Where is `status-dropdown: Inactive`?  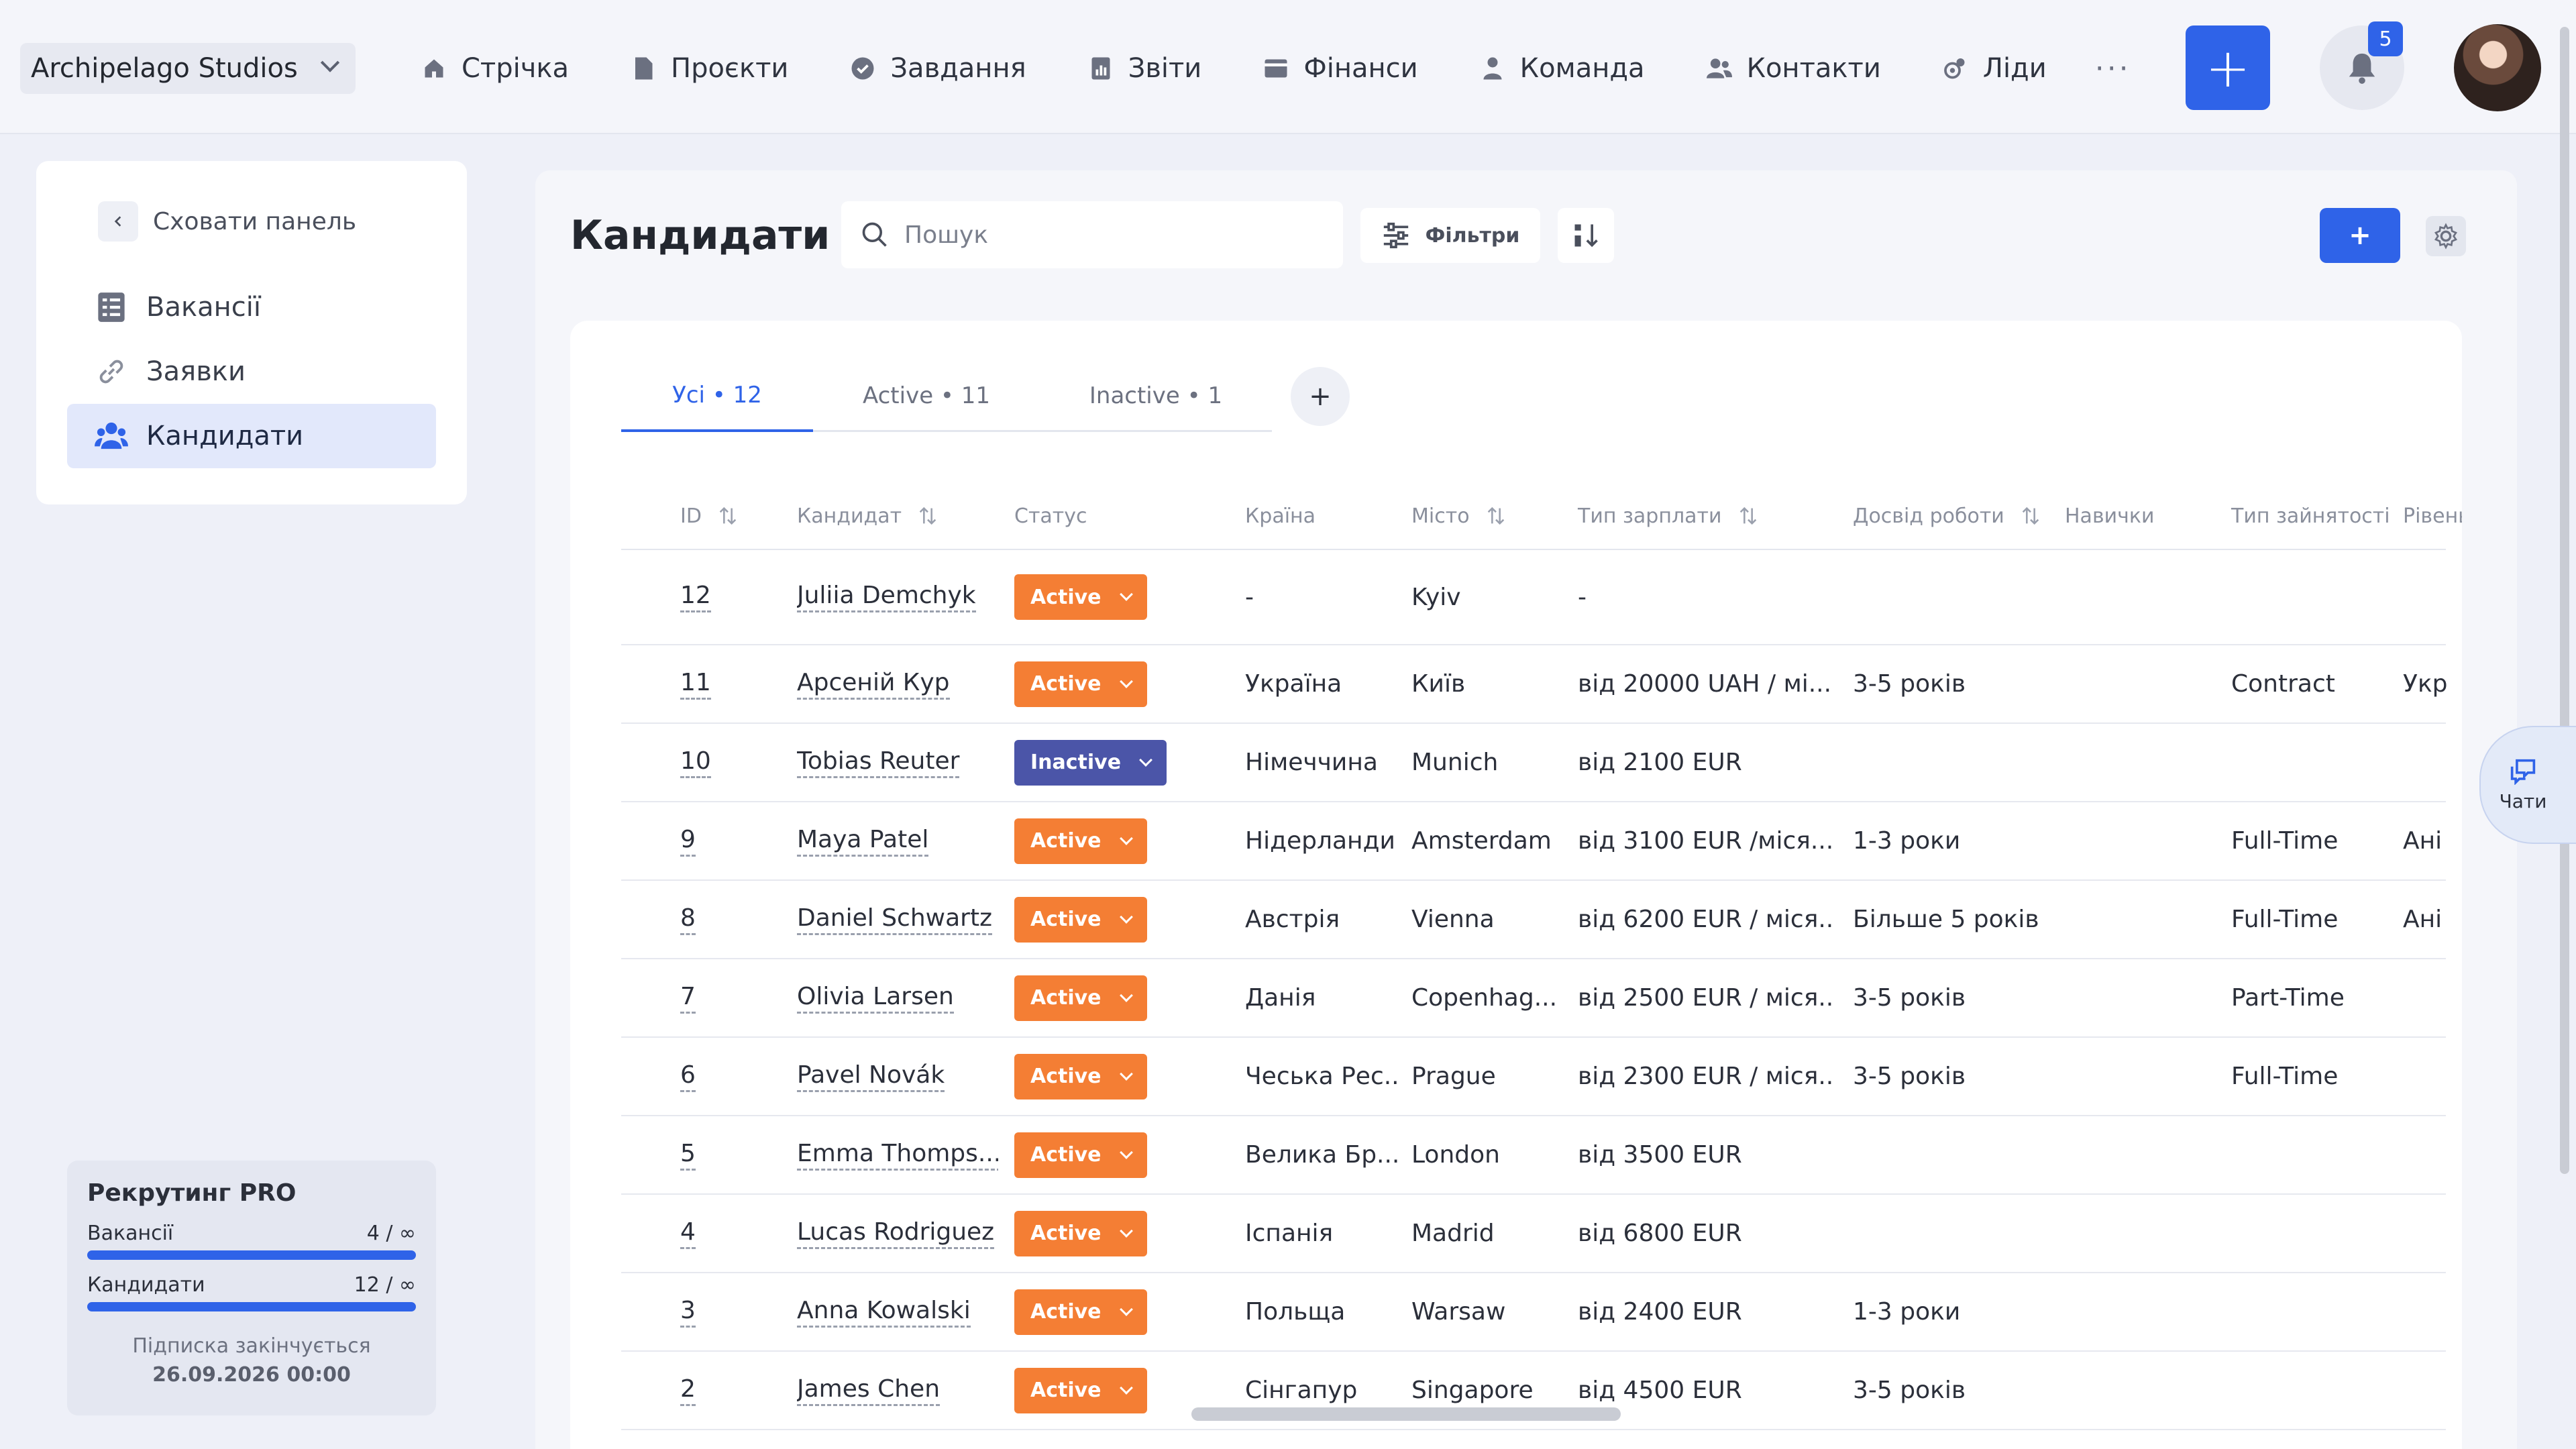
status-dropdown: Inactive is located at coordinates (1090, 762).